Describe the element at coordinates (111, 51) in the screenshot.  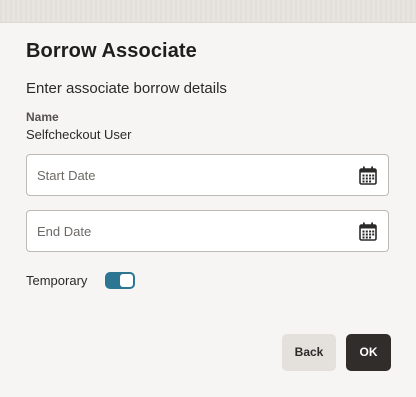
I see `dialog-title: Borrow Associate` at that location.